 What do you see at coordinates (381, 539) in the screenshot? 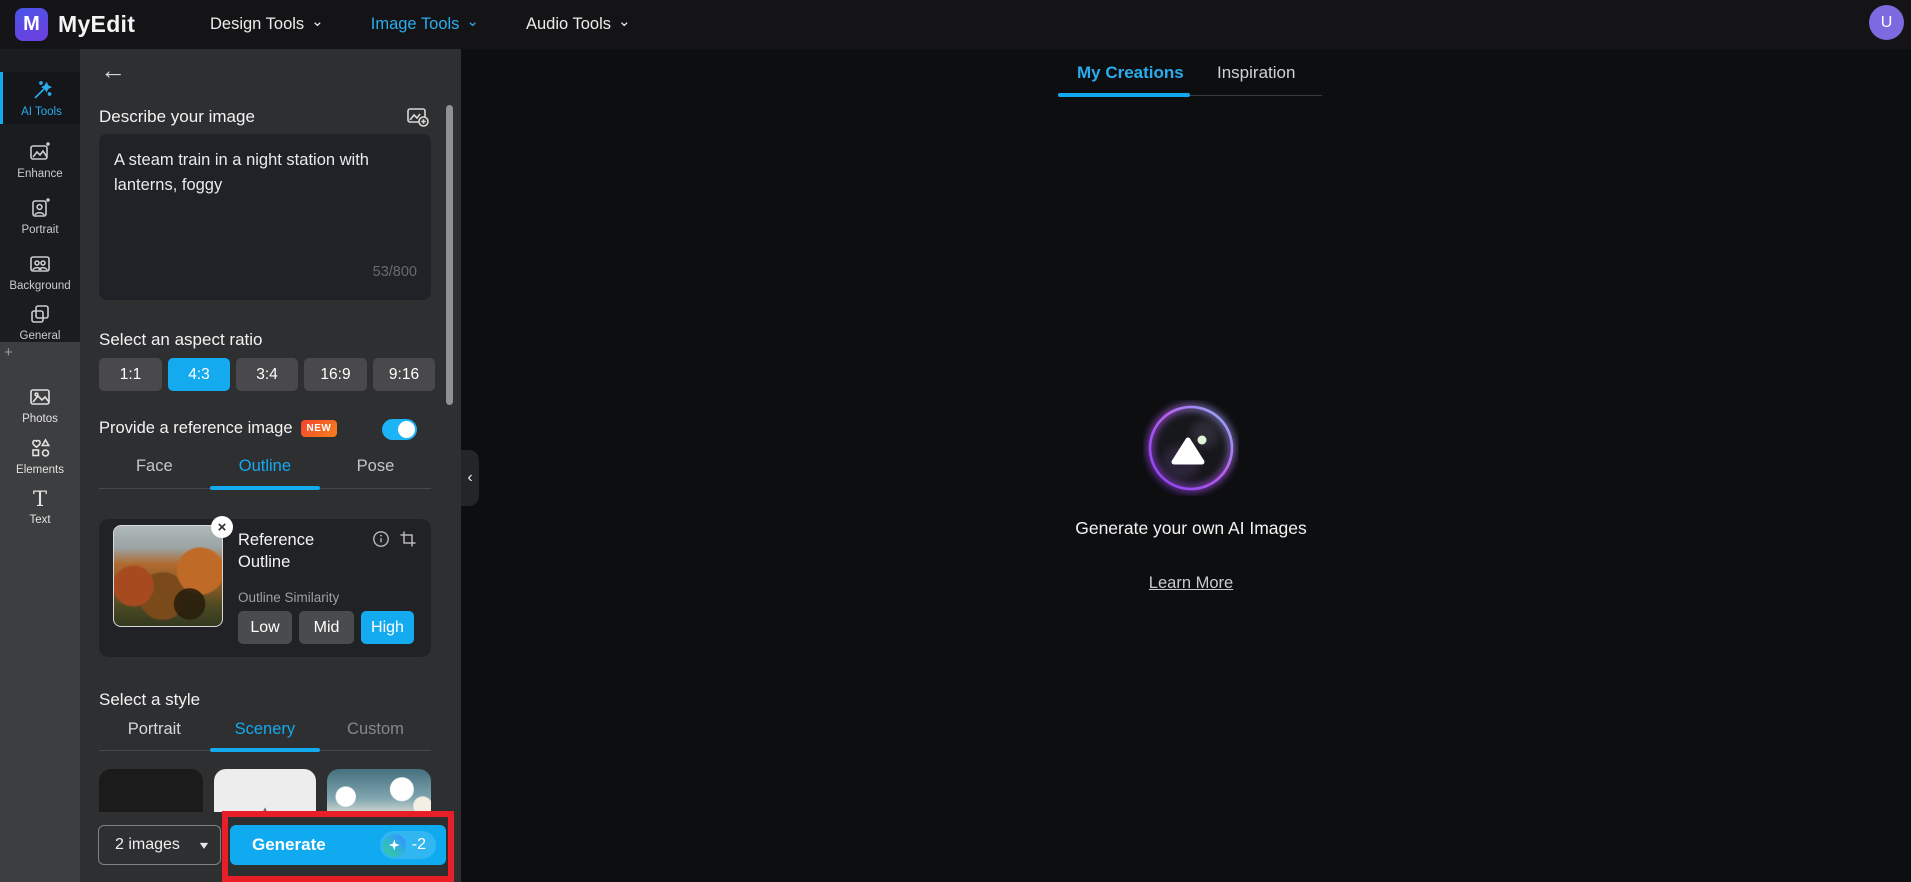
I see `info-icon` at bounding box center [381, 539].